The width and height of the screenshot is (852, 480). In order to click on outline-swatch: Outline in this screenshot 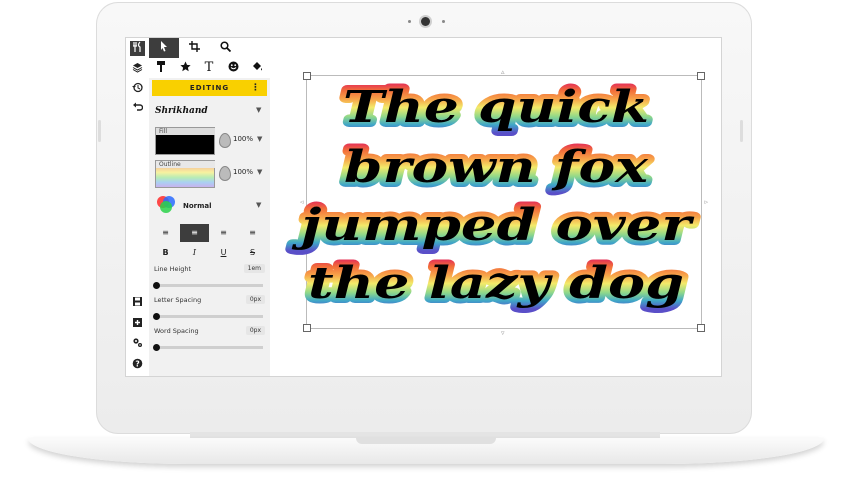, I will do `click(185, 174)`.